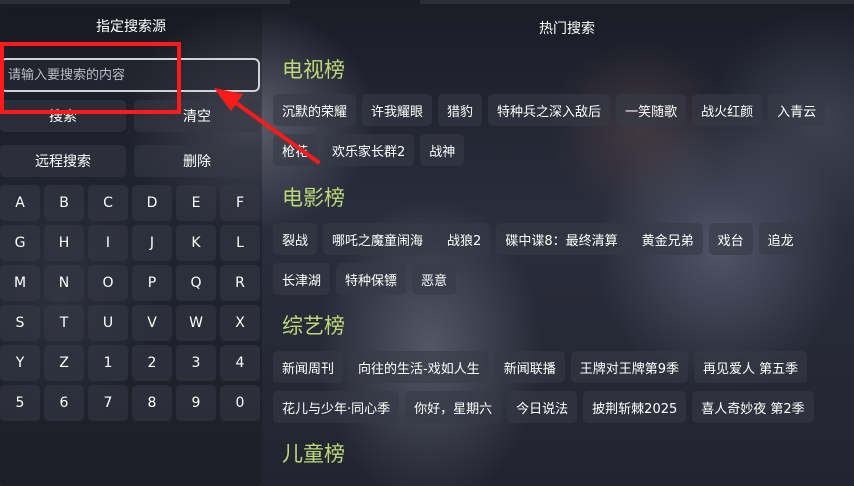 This screenshot has height=486, width=854. Describe the element at coordinates (20, 363) in the screenshot. I see `key-y: Y` at that location.